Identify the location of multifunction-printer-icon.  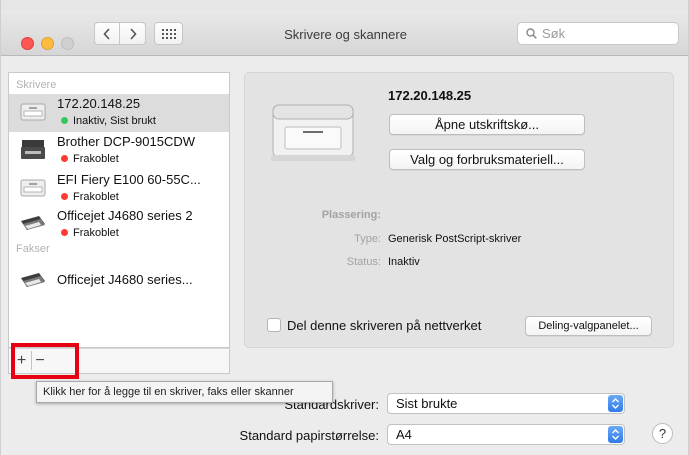
(33, 149).